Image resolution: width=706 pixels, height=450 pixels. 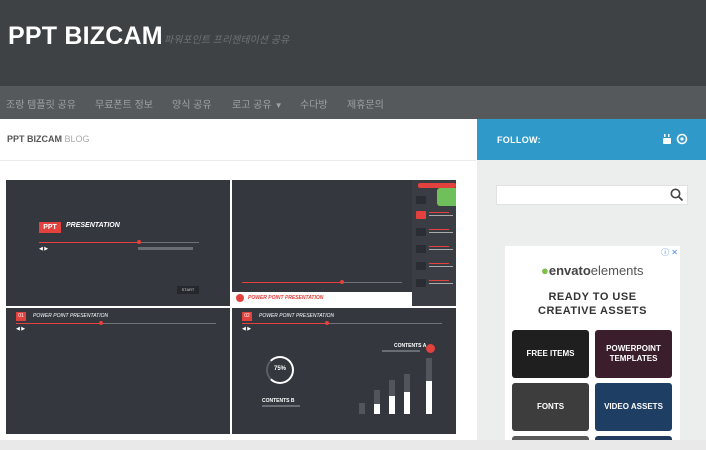 I want to click on nav-item-forms: 양식 공유, so click(x=192, y=103).